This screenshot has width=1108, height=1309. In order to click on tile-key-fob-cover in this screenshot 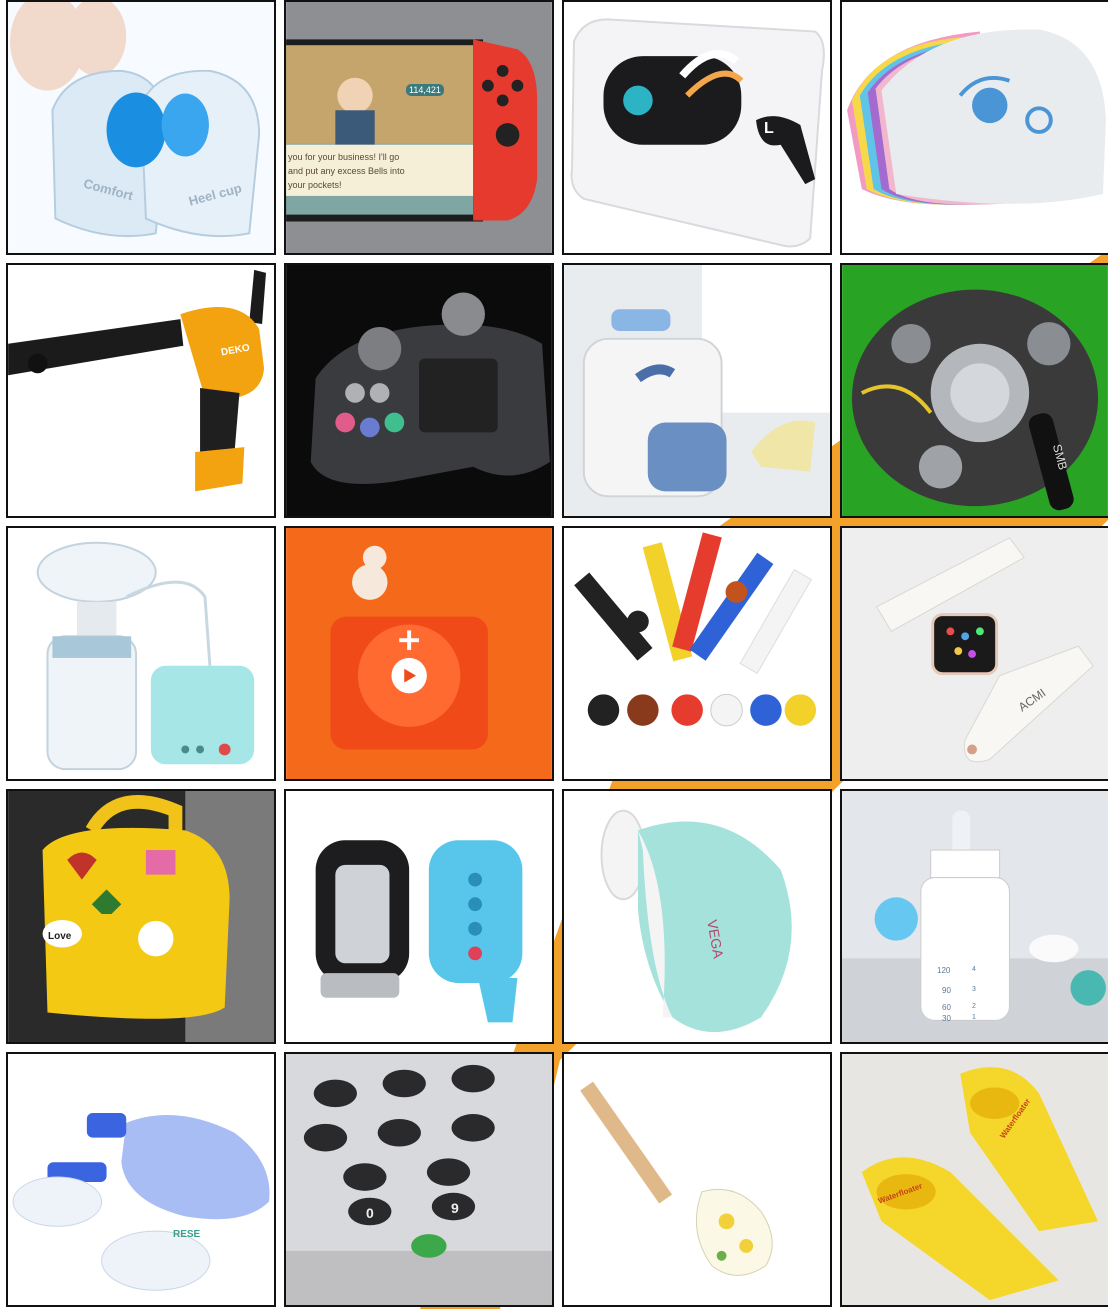, I will do `click(419, 916)`.